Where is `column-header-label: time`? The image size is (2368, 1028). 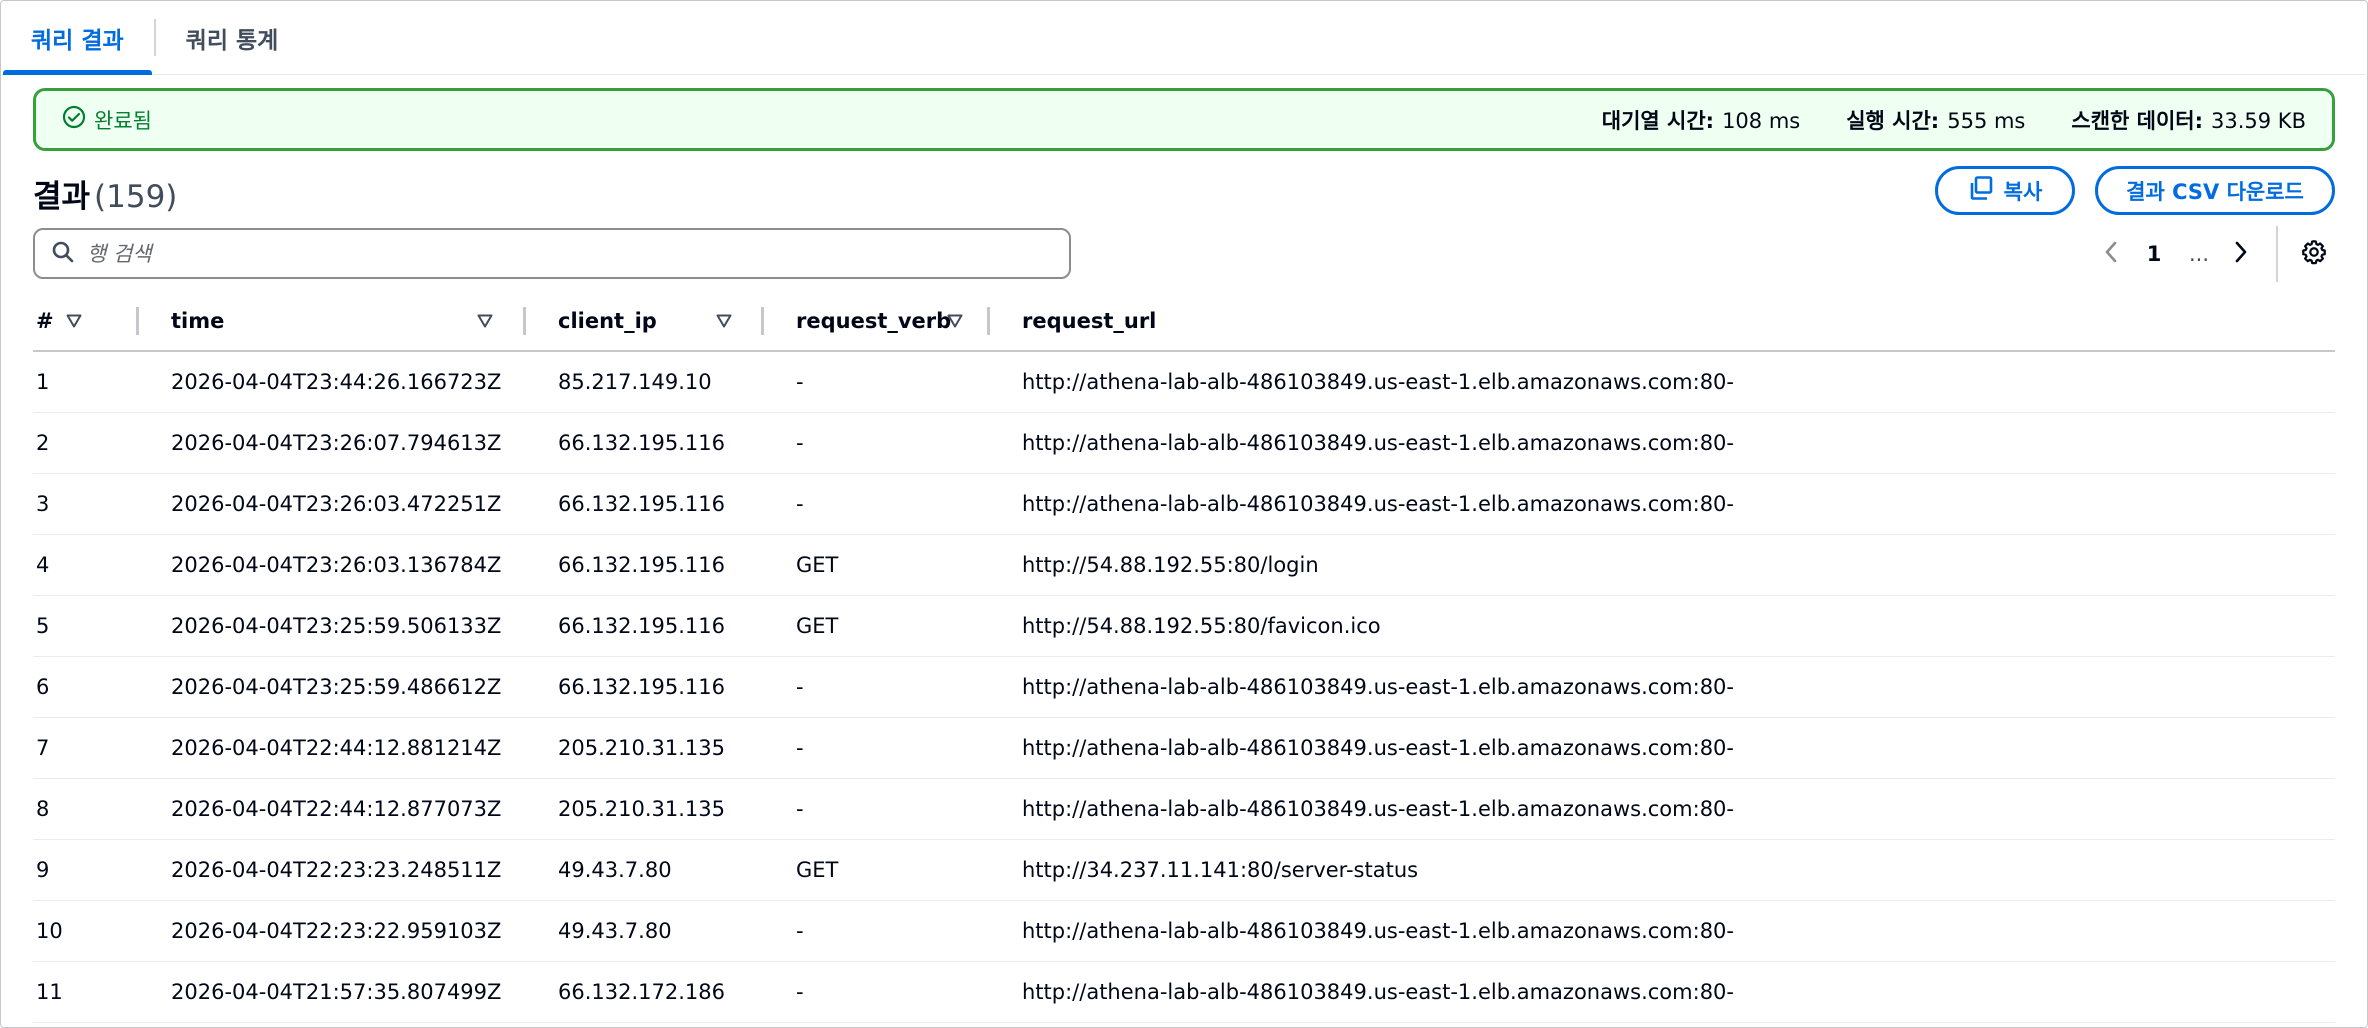 column-header-label: time is located at coordinates (198, 320).